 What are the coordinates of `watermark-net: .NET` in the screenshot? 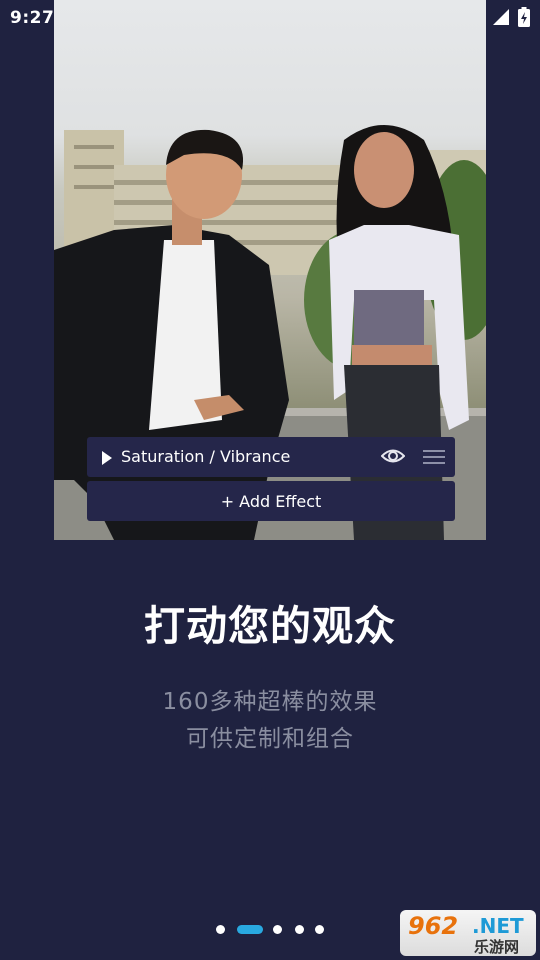 It's located at (498, 926).